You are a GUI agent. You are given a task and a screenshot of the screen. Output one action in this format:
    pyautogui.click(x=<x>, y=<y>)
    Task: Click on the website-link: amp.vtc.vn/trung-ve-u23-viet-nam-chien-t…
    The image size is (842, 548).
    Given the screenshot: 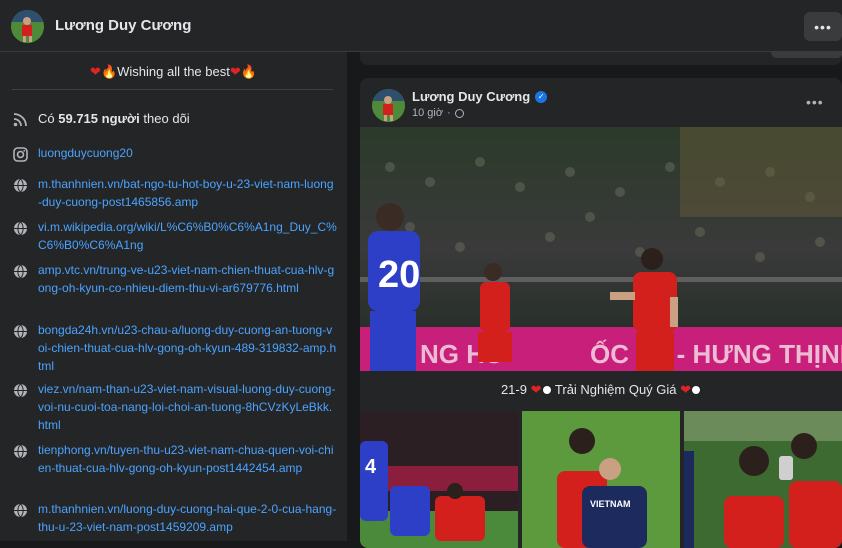 What is the action you would take?
    pyautogui.click(x=187, y=279)
    